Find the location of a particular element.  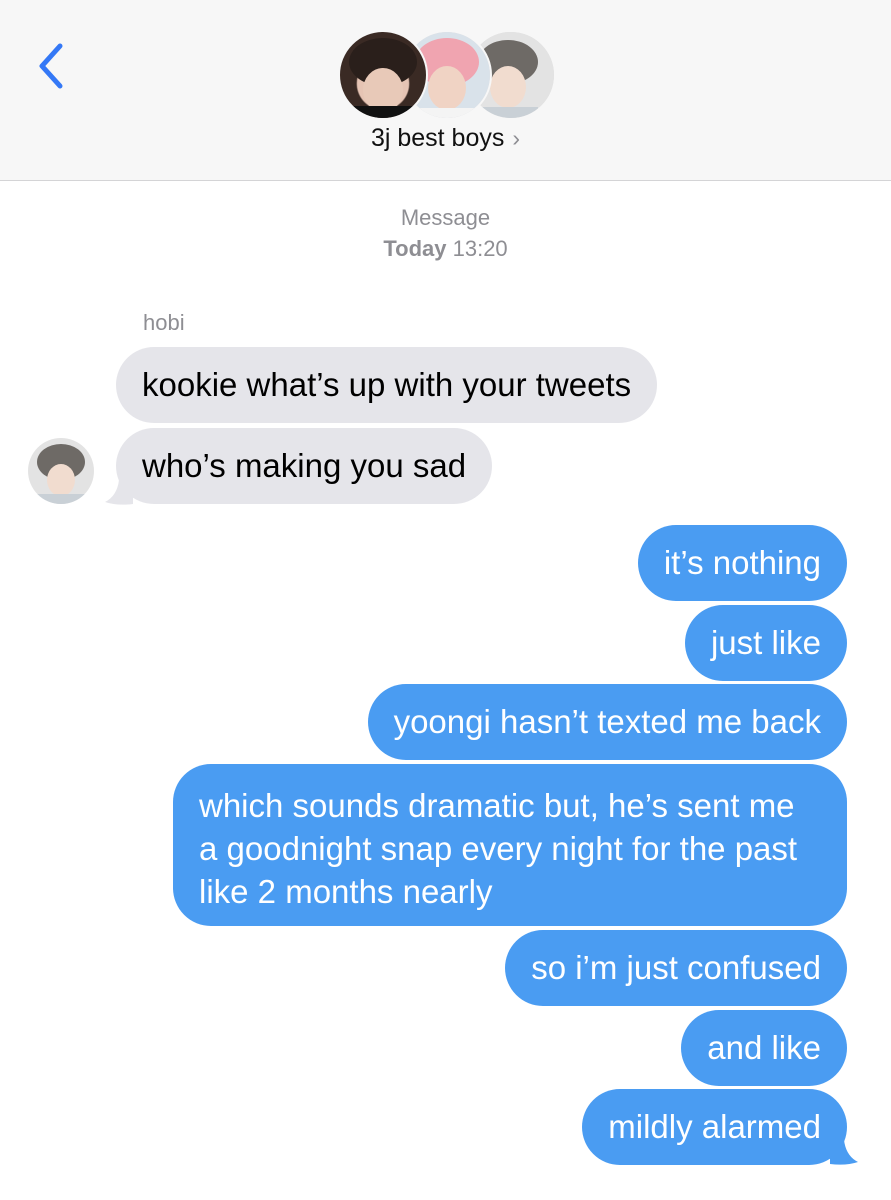

incoming-message: kookie what’s up with your tweets is located at coordinates (387, 385).